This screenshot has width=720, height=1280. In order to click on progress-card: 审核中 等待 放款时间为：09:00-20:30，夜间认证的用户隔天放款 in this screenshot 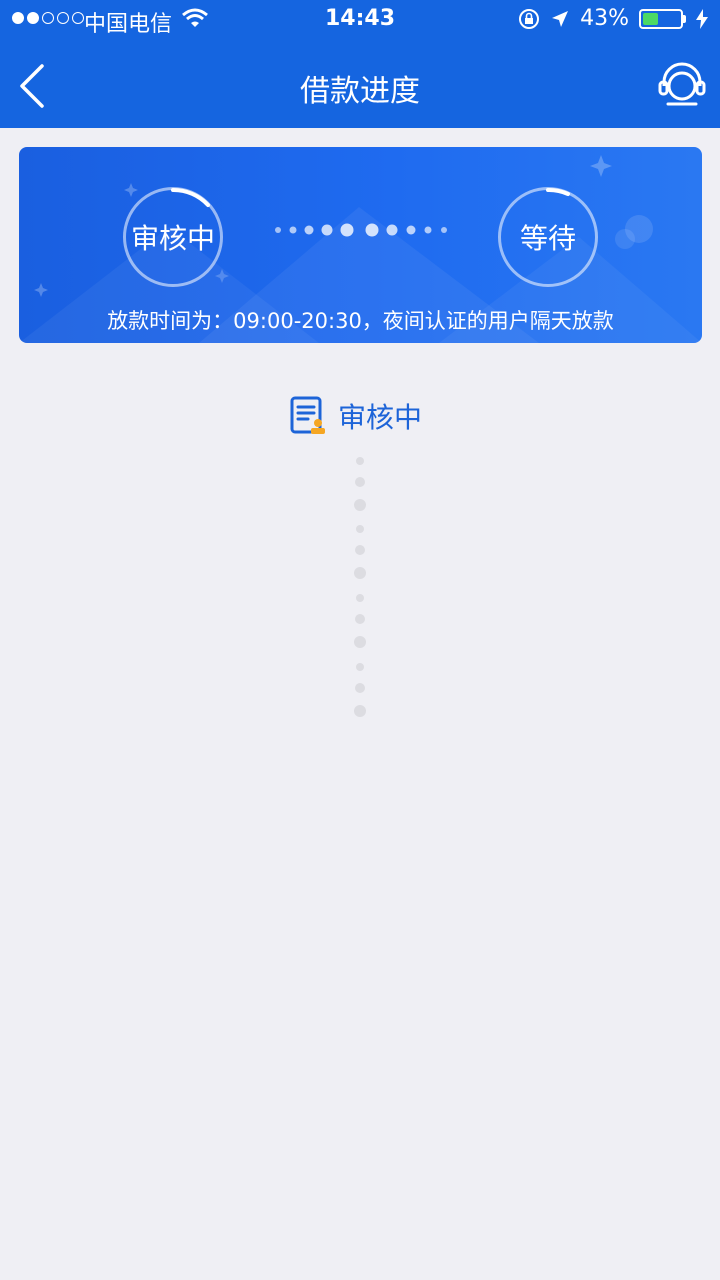, I will do `click(360, 245)`.